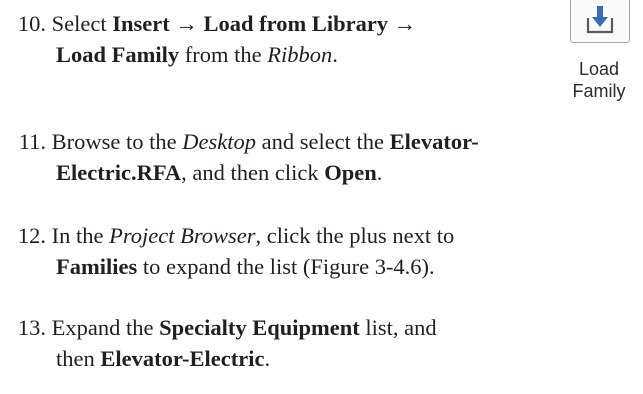 This screenshot has height=394, width=643. I want to click on file-name-part2: Electric.RFA, so click(119, 172).